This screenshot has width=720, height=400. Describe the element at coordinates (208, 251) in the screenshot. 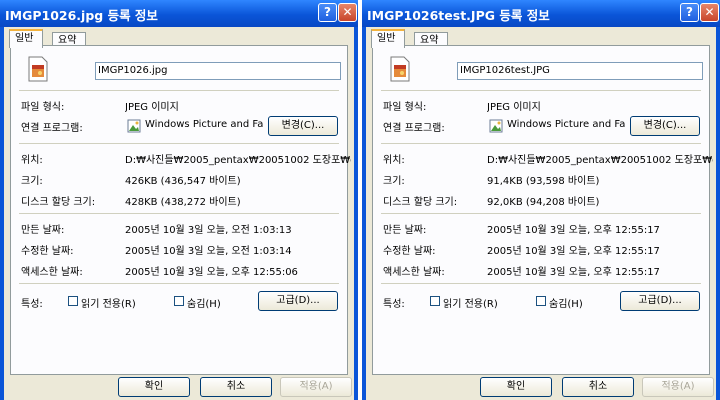

I see `modified-value: 2005년 10월 3일 오늘, 오전 1:03:14` at that location.